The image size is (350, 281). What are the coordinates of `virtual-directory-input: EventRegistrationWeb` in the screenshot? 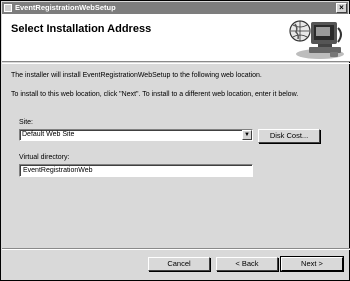 It's located at (136, 170).